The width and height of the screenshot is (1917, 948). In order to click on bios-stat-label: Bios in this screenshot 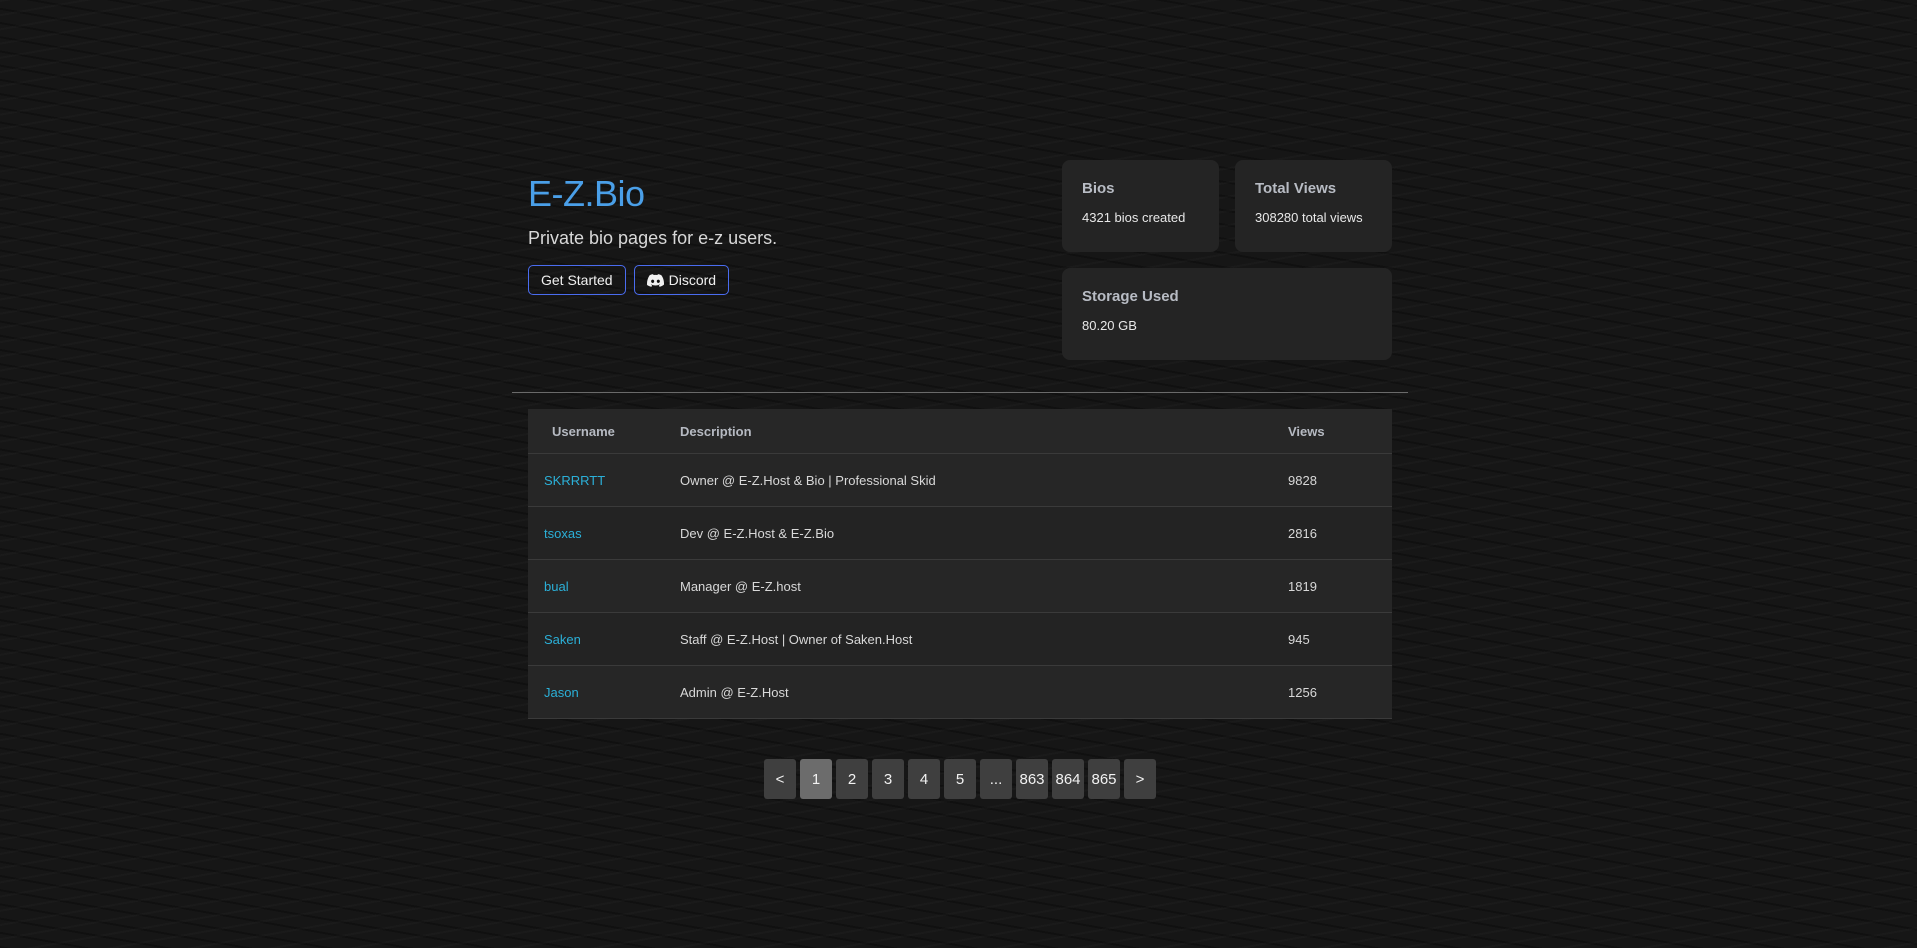, I will do `click(1098, 188)`.